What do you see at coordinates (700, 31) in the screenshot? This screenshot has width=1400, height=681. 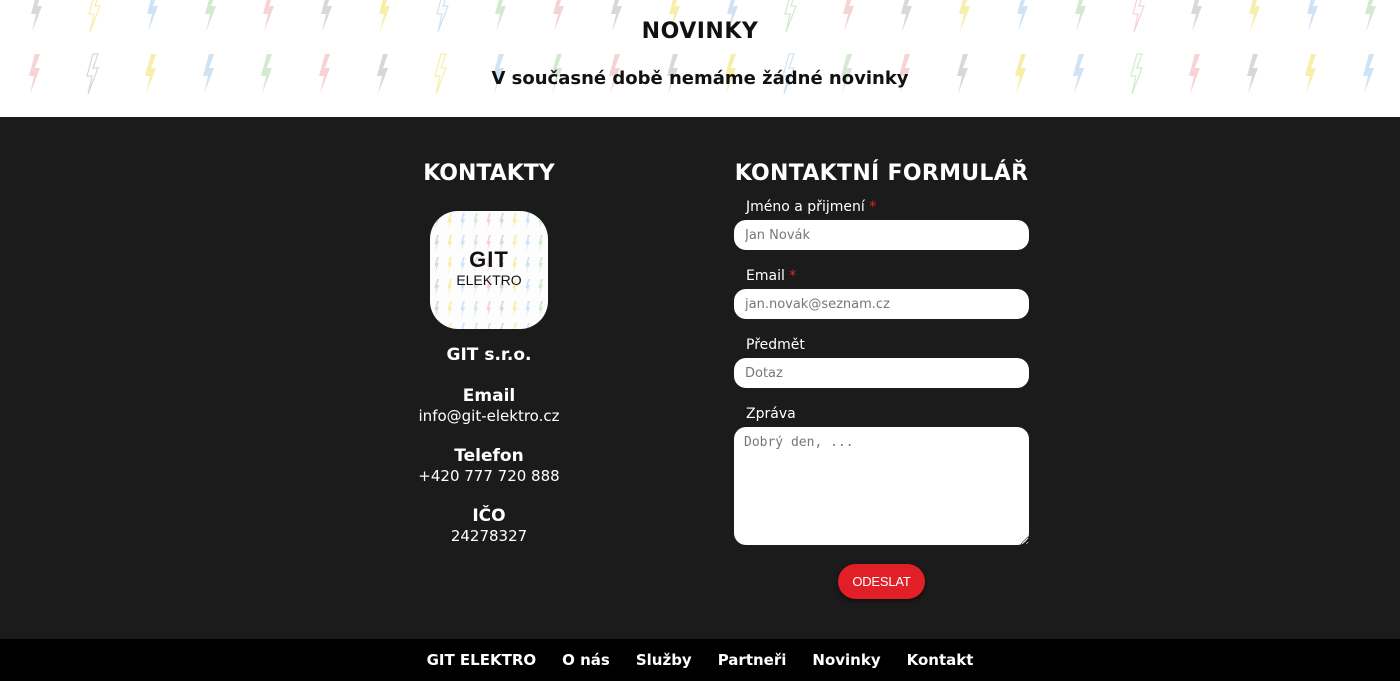 I see `news-title: NOVINKY` at bounding box center [700, 31].